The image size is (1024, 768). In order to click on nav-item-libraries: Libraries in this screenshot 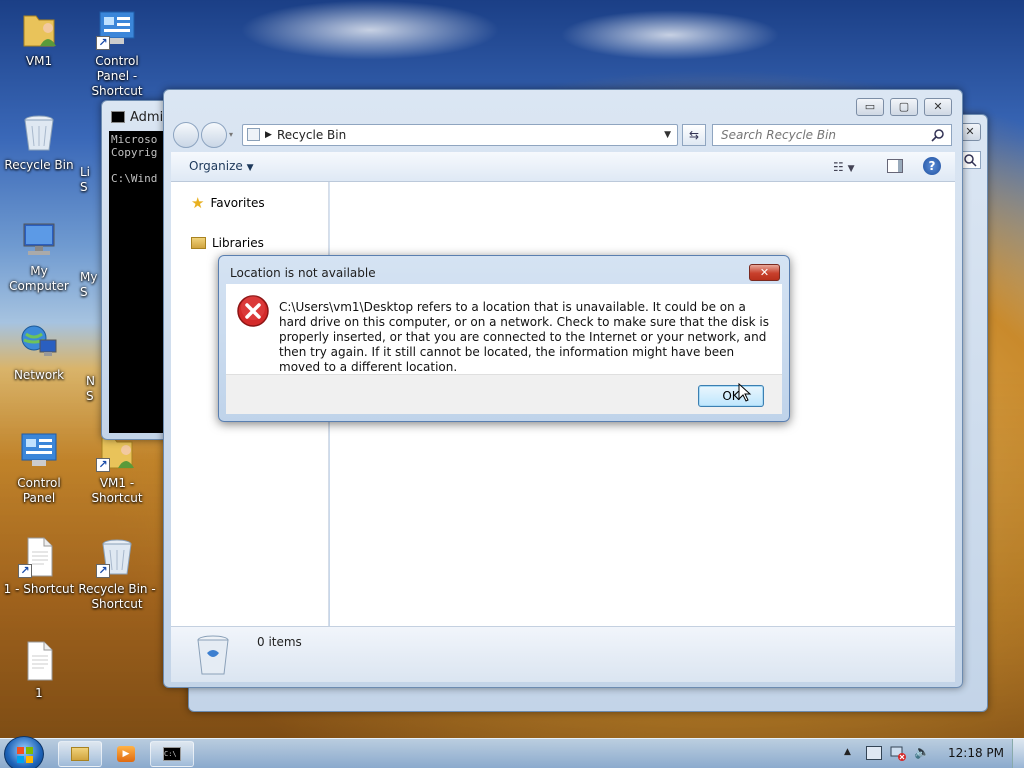, I will do `click(227, 243)`.